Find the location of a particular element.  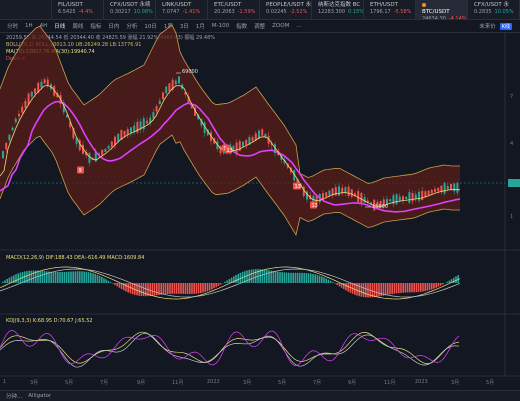

indicator-alligator: Alligator is located at coordinates (39, 396).